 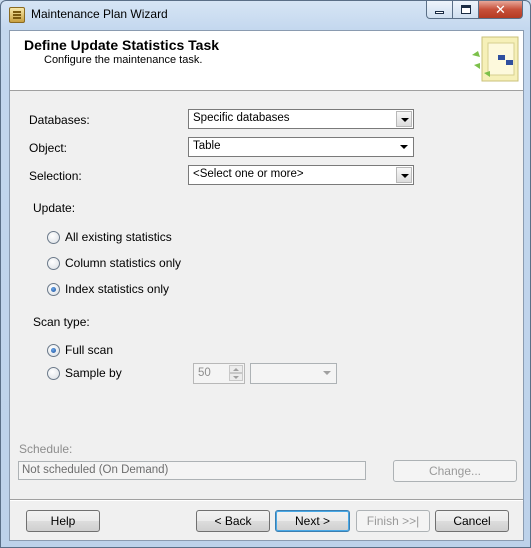 I want to click on maximize-button, so click(x=465, y=10).